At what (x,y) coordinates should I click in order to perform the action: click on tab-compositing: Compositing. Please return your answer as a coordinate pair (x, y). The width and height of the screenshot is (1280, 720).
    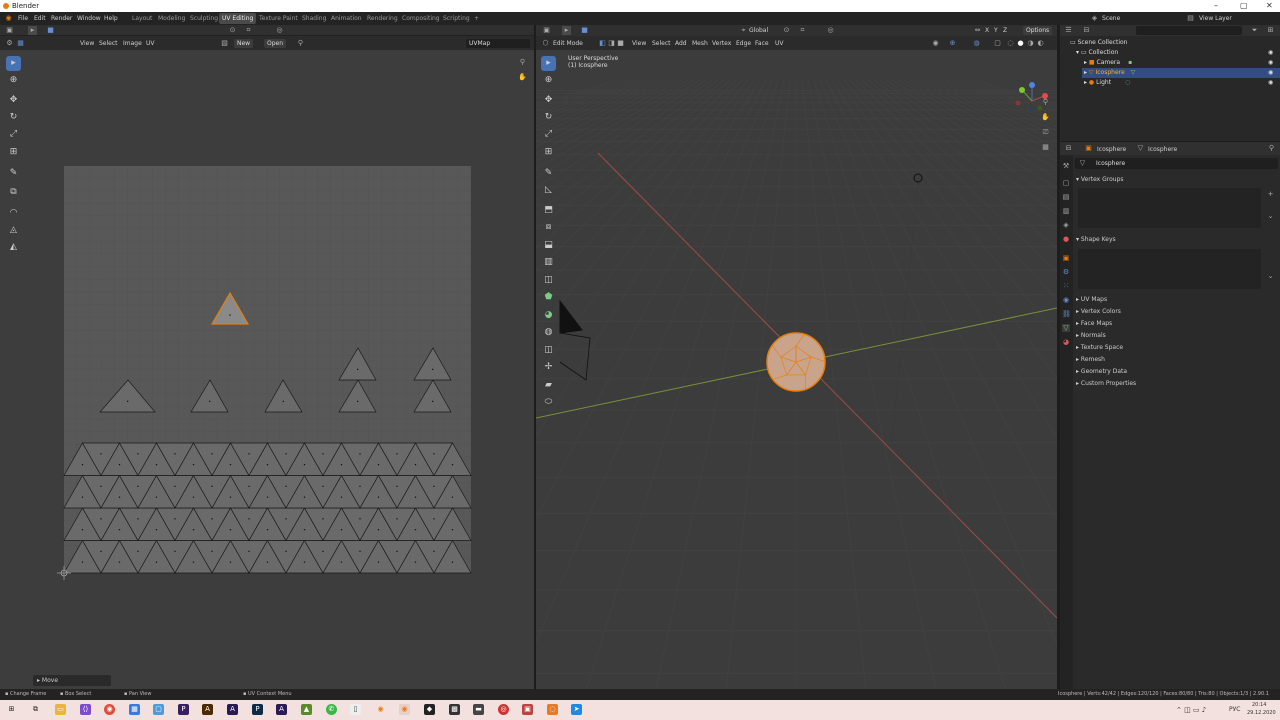
    Looking at the image, I should click on (421, 18).